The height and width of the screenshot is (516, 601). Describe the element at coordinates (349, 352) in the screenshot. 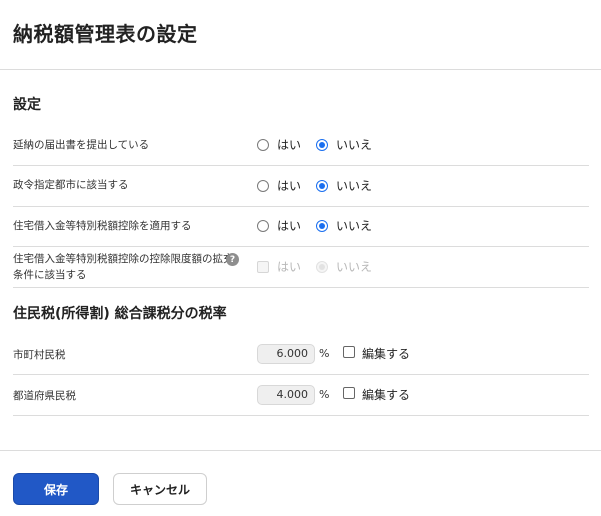

I see `municipal-tax-edit-checkbox` at that location.